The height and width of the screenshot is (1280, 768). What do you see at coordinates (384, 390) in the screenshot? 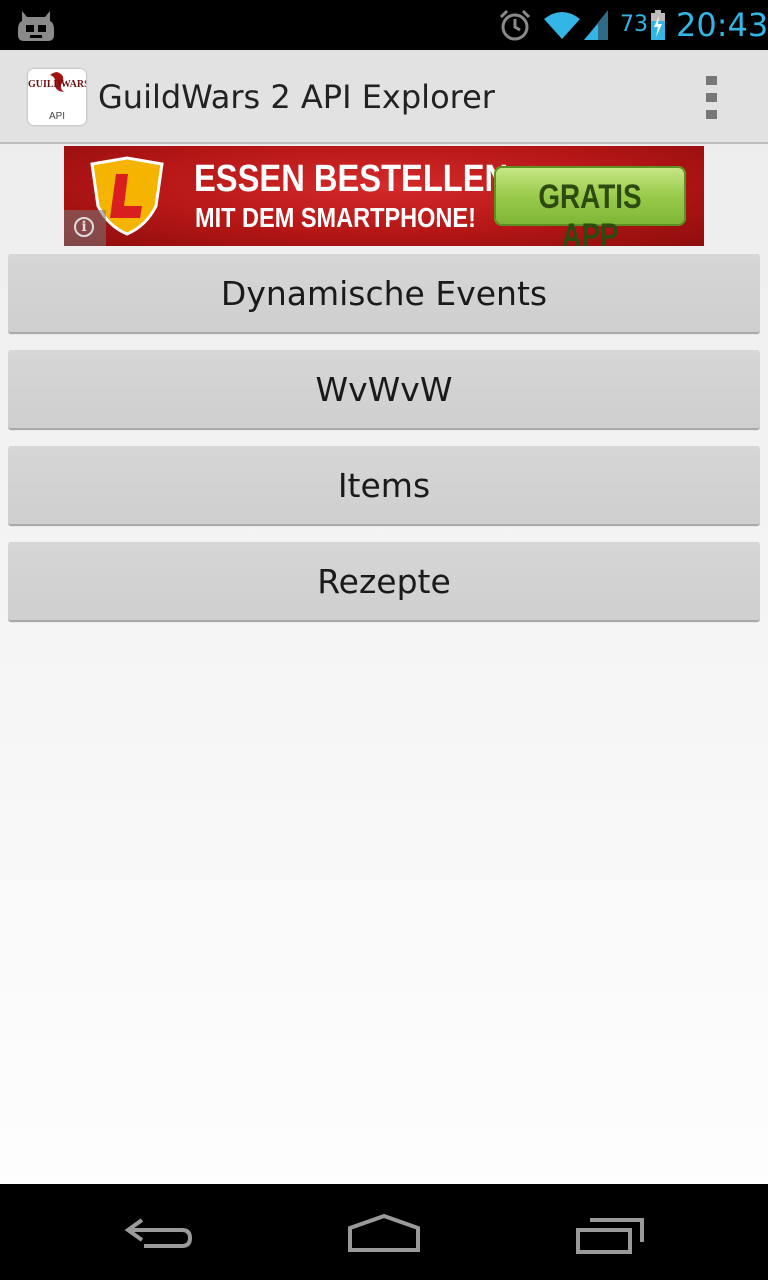
I see `wvwvw-button: WvWvW` at bounding box center [384, 390].